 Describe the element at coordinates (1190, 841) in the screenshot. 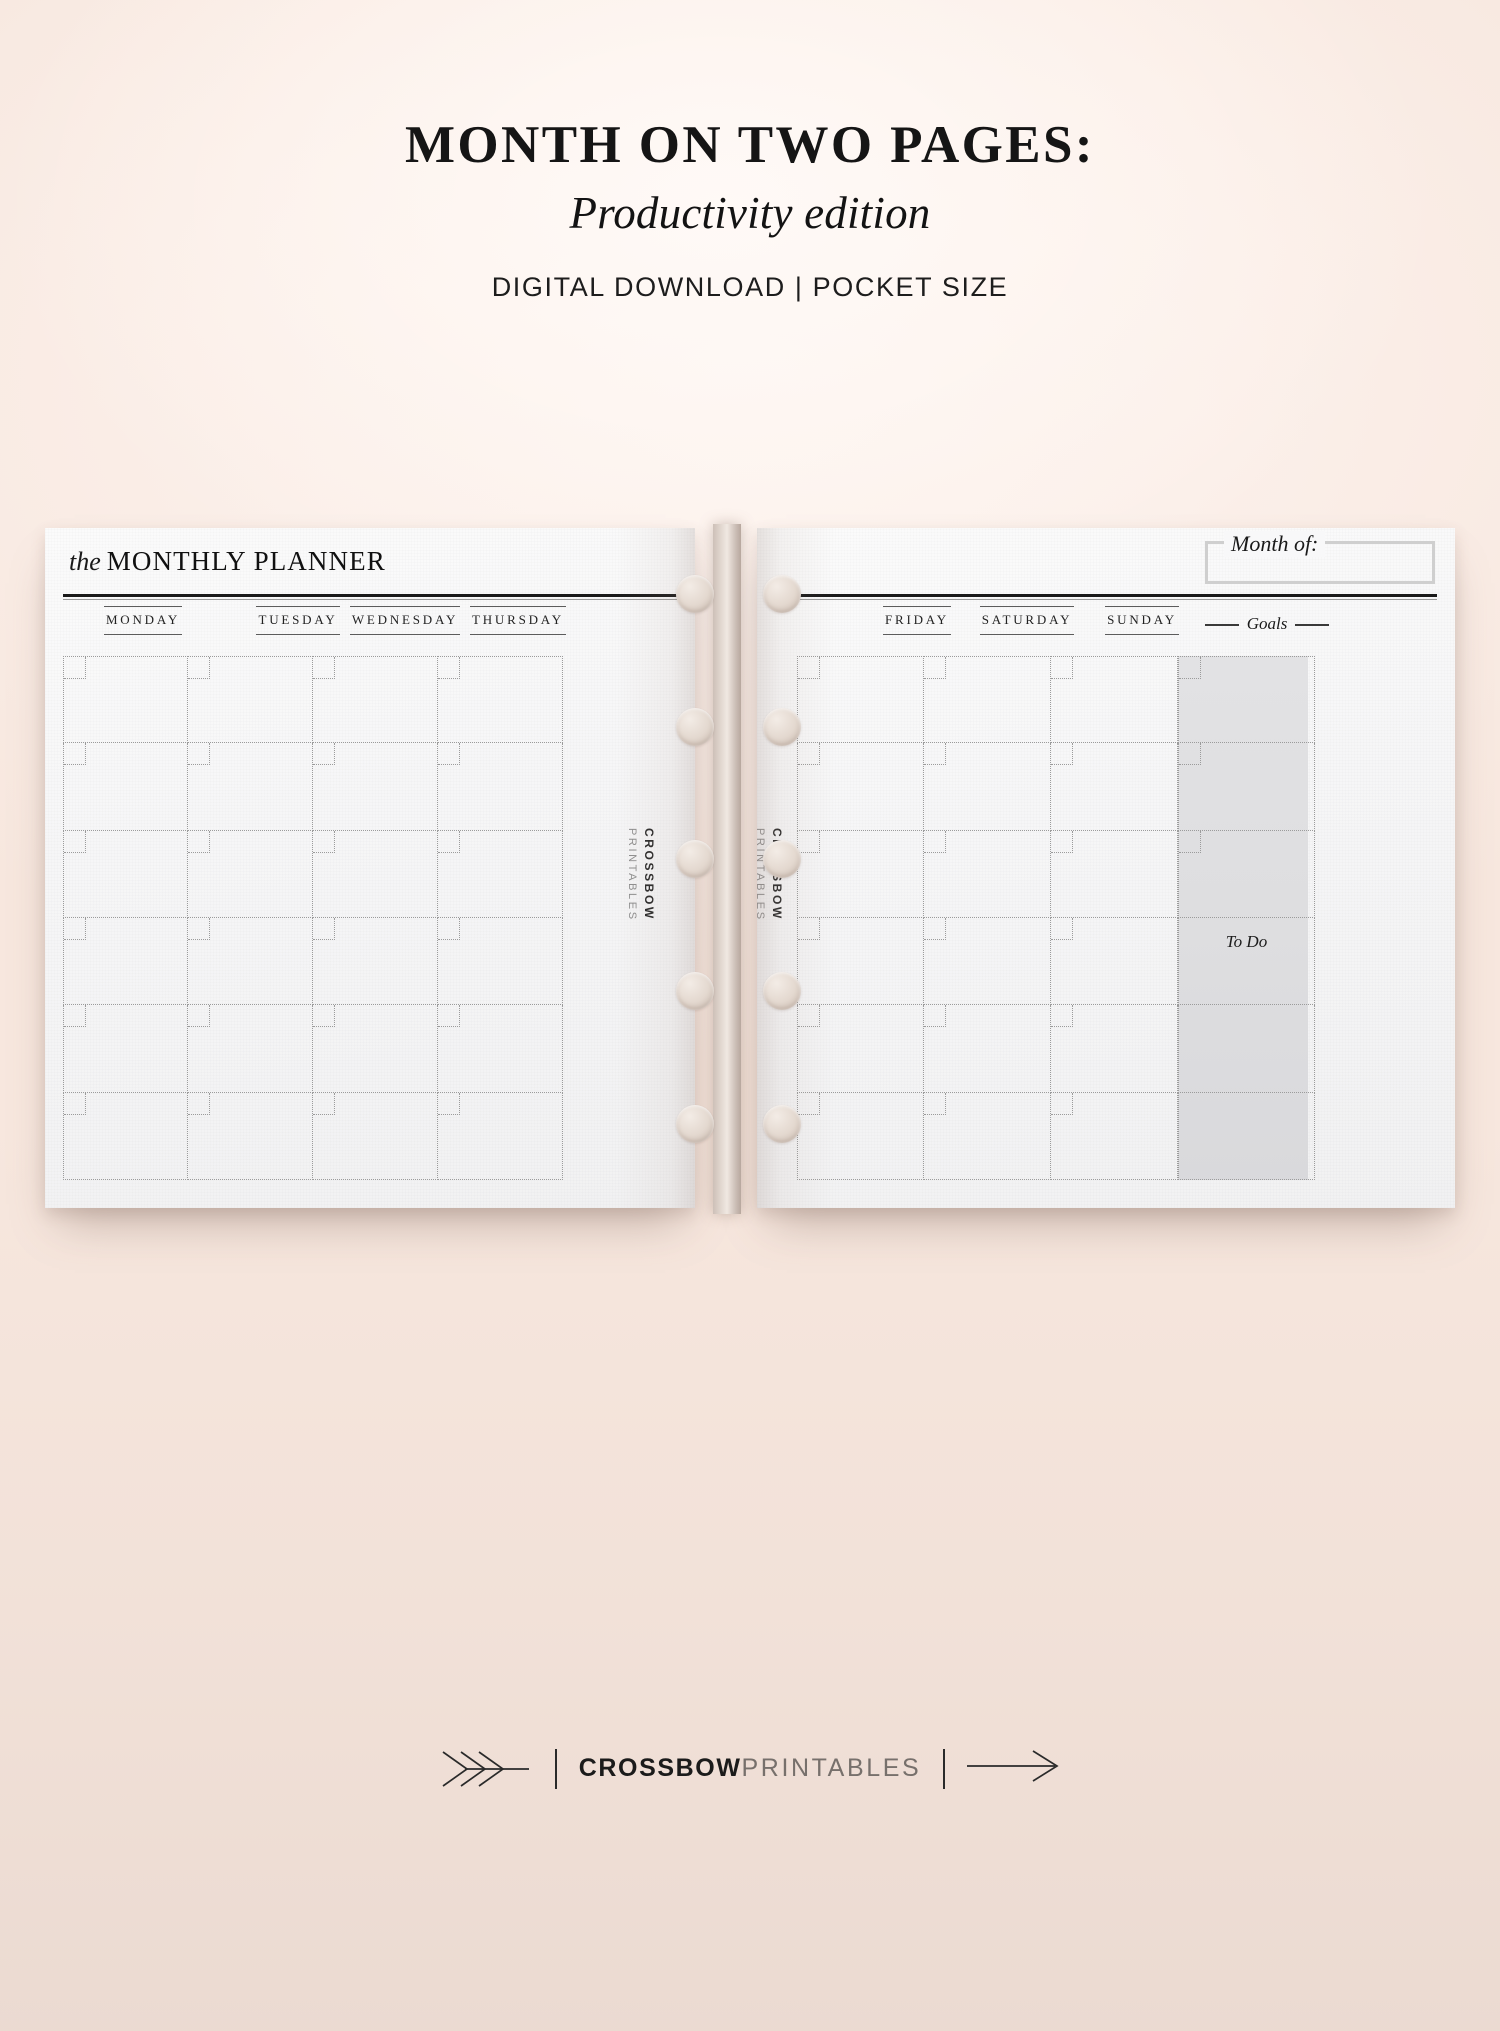

I see `goals-marker-box` at that location.